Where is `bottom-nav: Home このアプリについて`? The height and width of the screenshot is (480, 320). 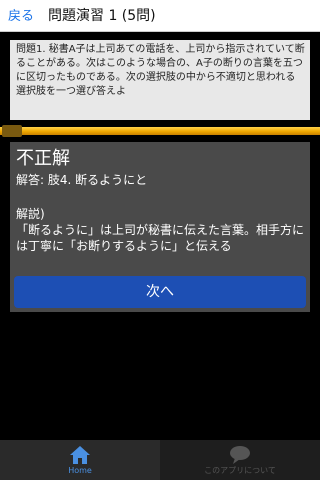 bottom-nav: Home このアプリについて is located at coordinates (160, 460).